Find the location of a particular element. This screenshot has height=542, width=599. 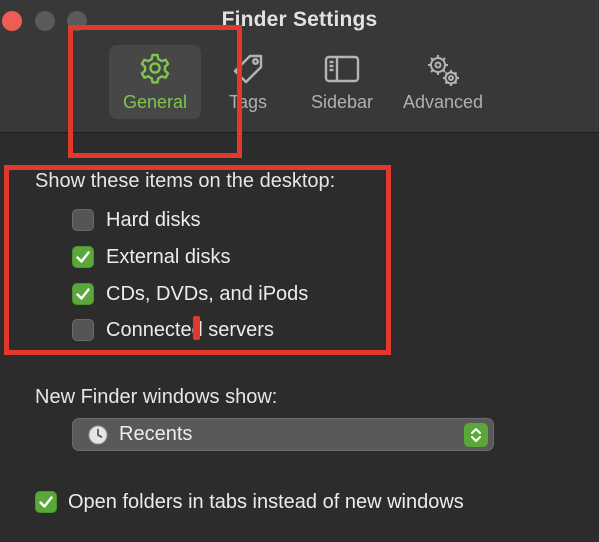

checkmark-icon is located at coordinates (46, 502).